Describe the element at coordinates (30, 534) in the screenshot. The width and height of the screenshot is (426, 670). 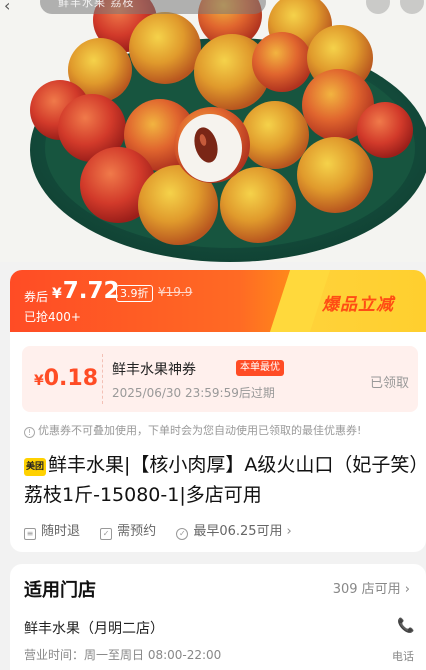
I see `receipt-icon: ≡` at that location.